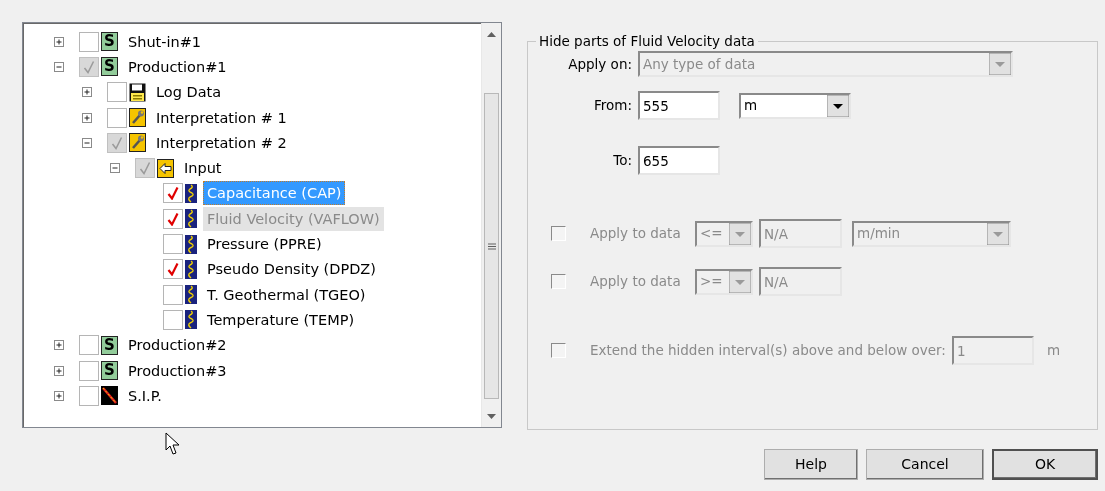 The width and height of the screenshot is (1105, 491). Describe the element at coordinates (1054, 351) in the screenshot. I see `unit-label: m` at that location.